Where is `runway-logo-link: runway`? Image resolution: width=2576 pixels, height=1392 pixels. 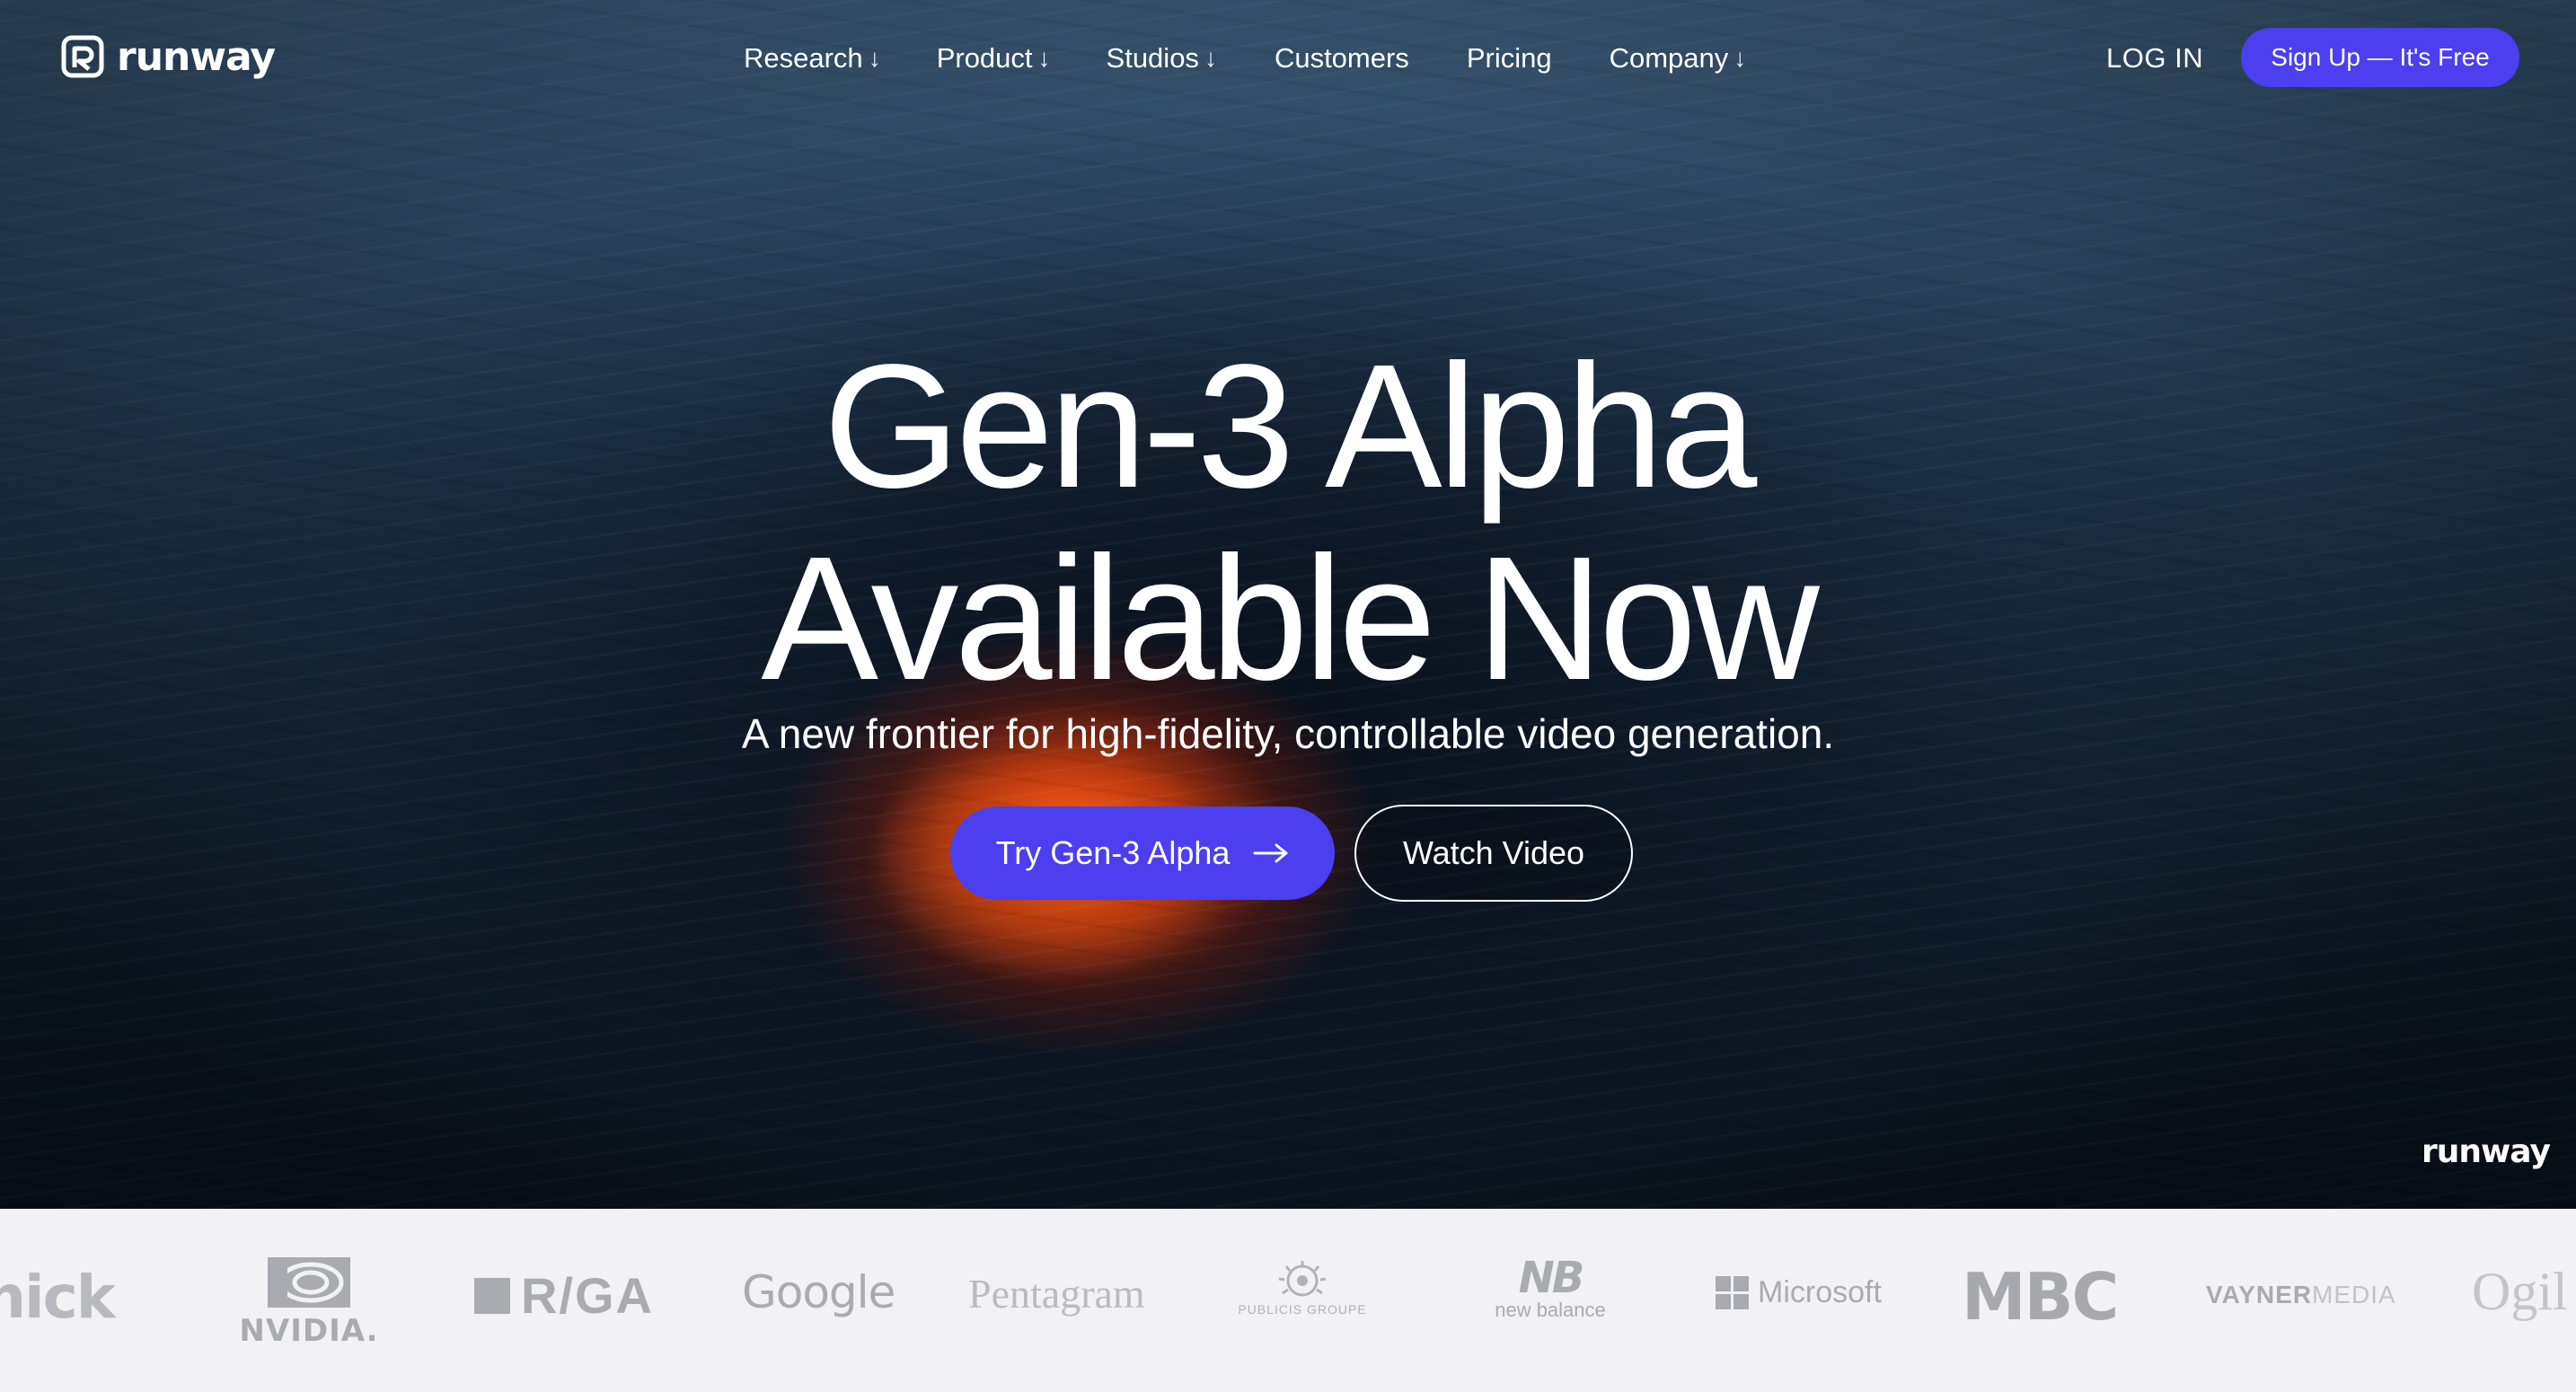
runway-logo-link: runway is located at coordinates (168, 56).